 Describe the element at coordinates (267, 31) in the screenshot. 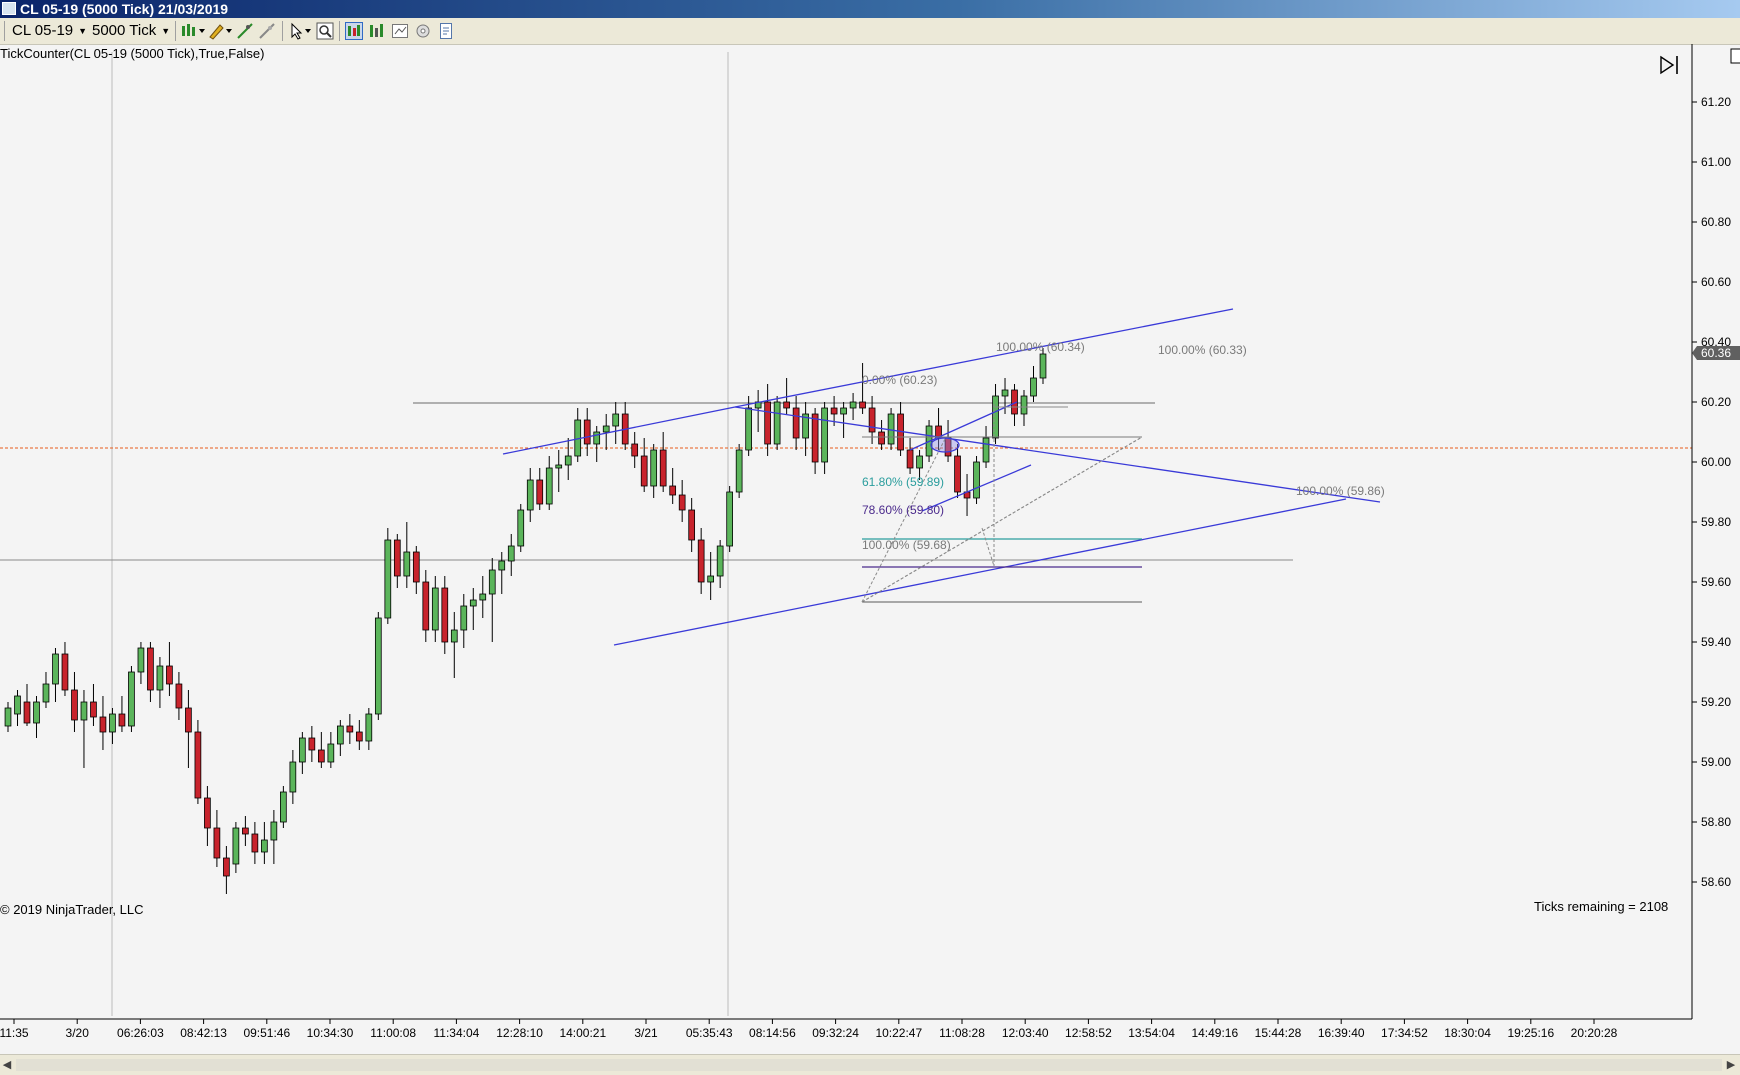

I see `eraser-button` at that location.